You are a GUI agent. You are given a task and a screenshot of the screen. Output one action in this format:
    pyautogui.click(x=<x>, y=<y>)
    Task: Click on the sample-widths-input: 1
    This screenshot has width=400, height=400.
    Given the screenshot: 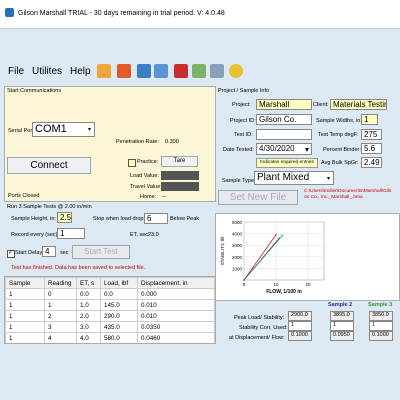 What is the action you would take?
    pyautogui.click(x=369, y=119)
    